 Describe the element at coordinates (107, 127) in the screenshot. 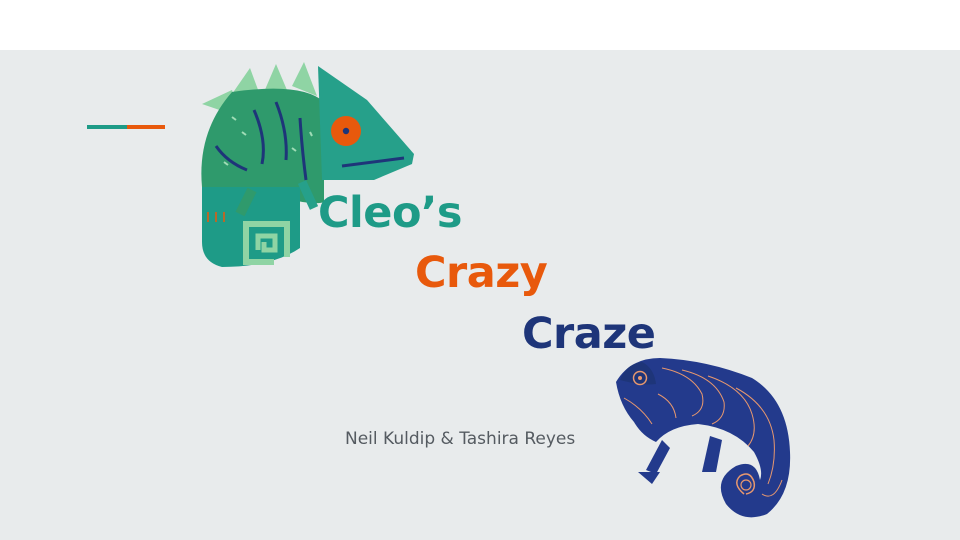

I see `accent-line-teal` at that location.